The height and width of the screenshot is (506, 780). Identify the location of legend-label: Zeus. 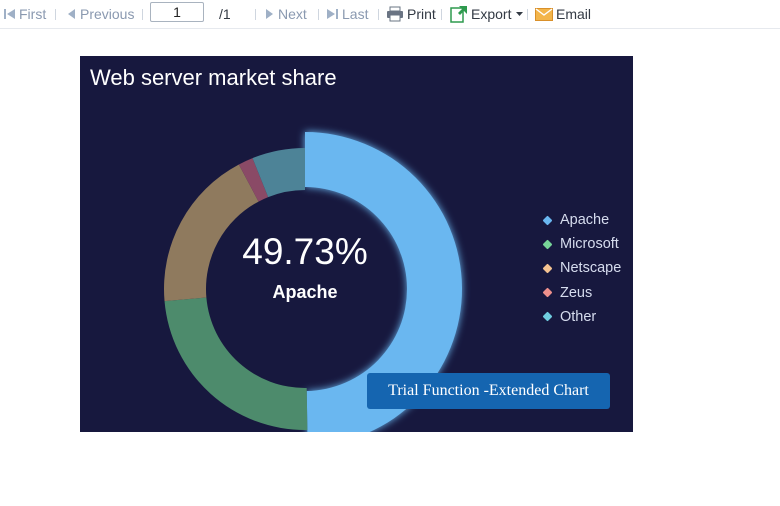
(576, 292).